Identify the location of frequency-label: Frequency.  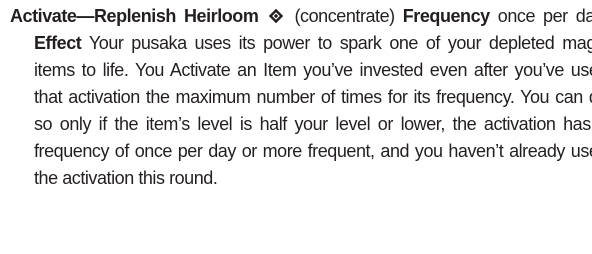
(446, 16).